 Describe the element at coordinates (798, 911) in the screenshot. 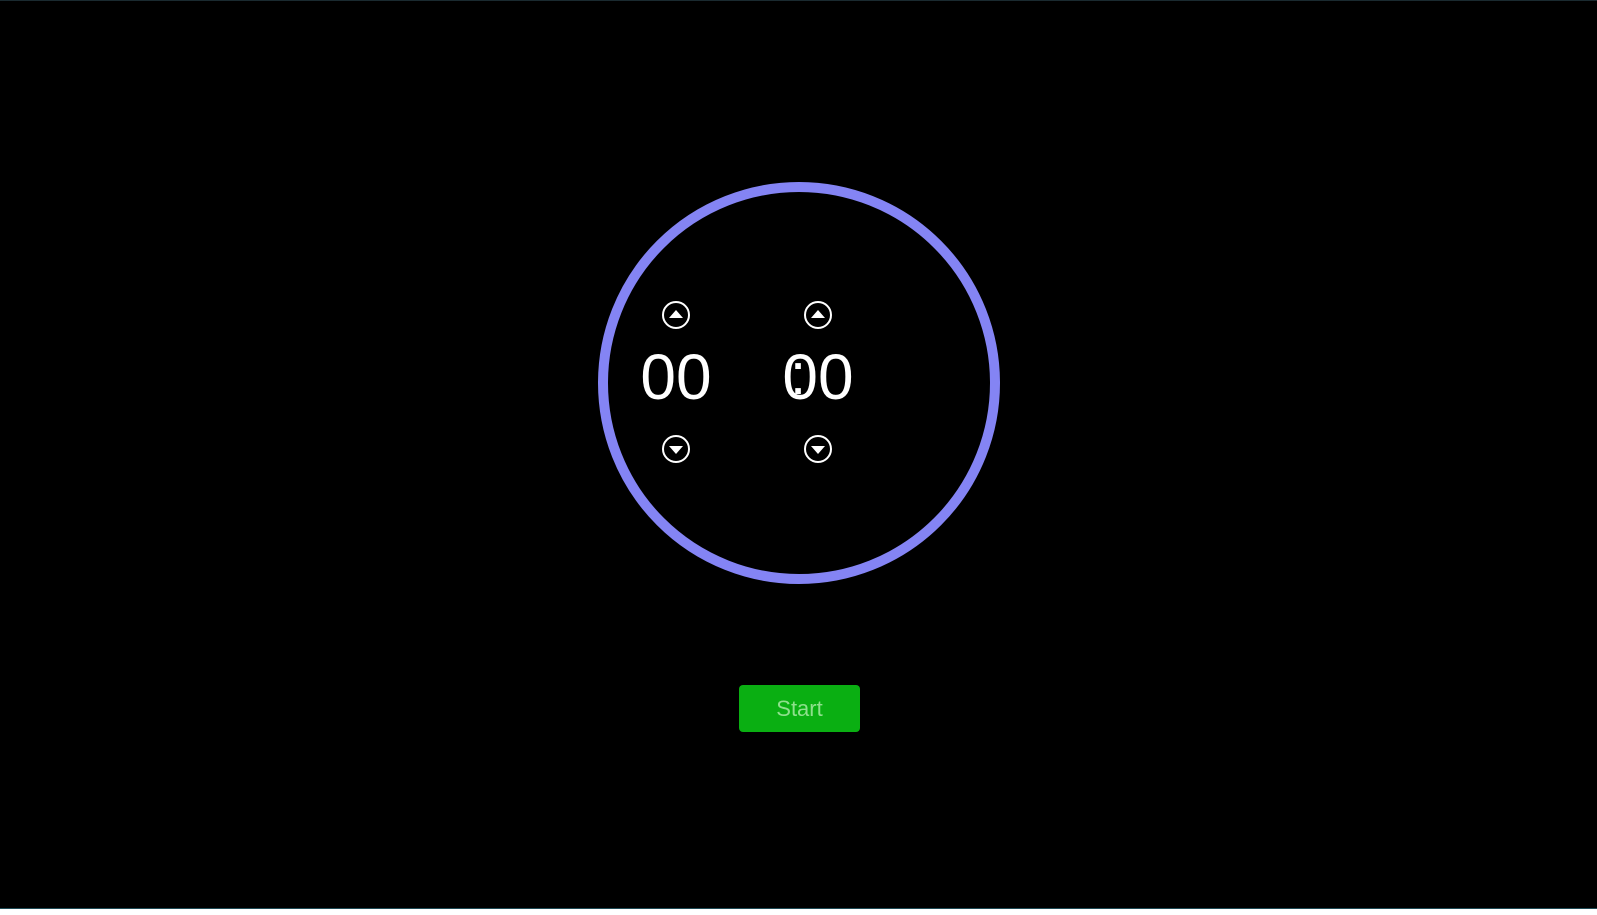

I see `window-bottom-edge` at that location.